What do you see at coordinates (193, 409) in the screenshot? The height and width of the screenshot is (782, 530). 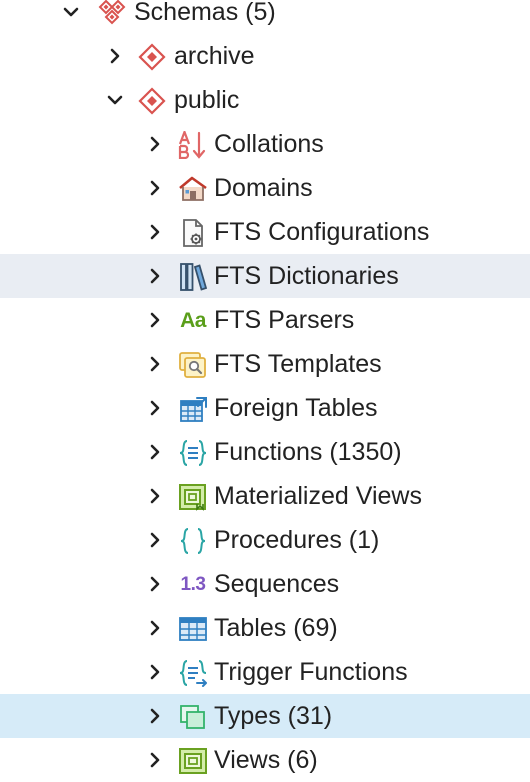 I see `foreign-table-icon` at bounding box center [193, 409].